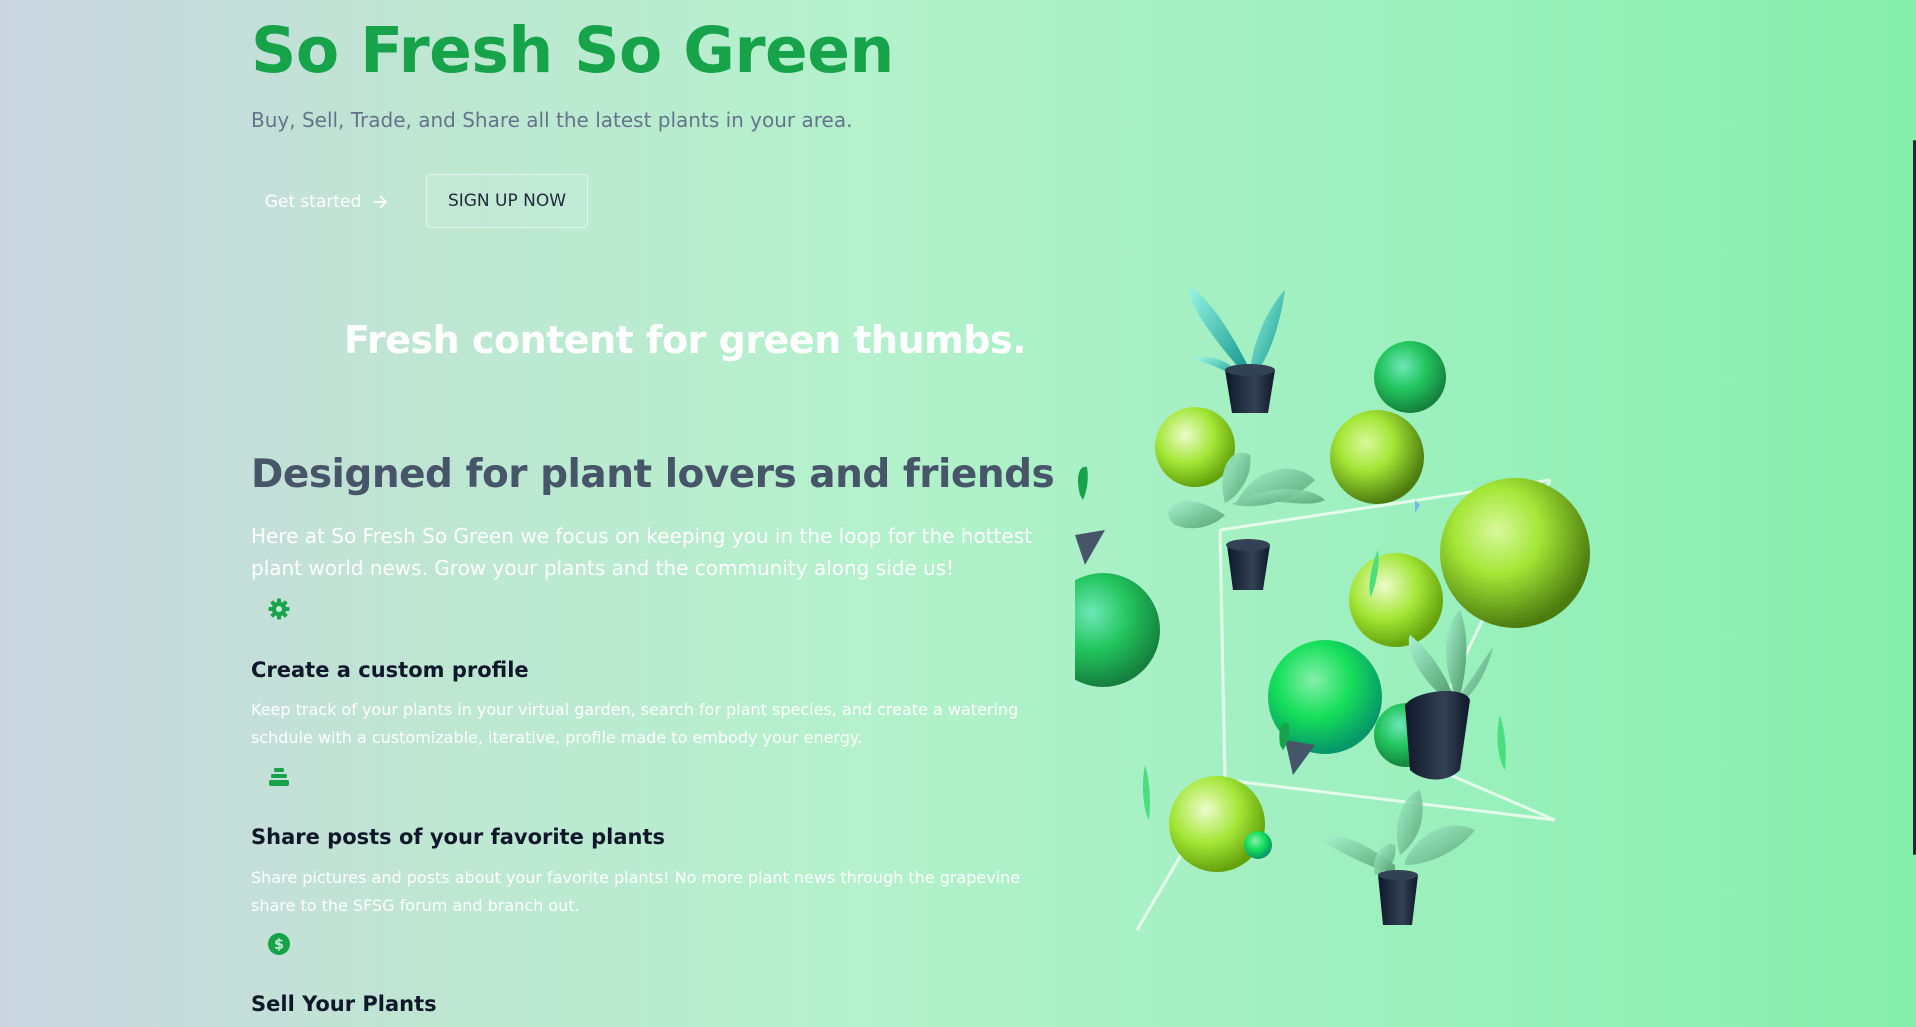 Image resolution: width=1916 pixels, height=1027 pixels. I want to click on get-started-button: Get started, so click(327, 202).